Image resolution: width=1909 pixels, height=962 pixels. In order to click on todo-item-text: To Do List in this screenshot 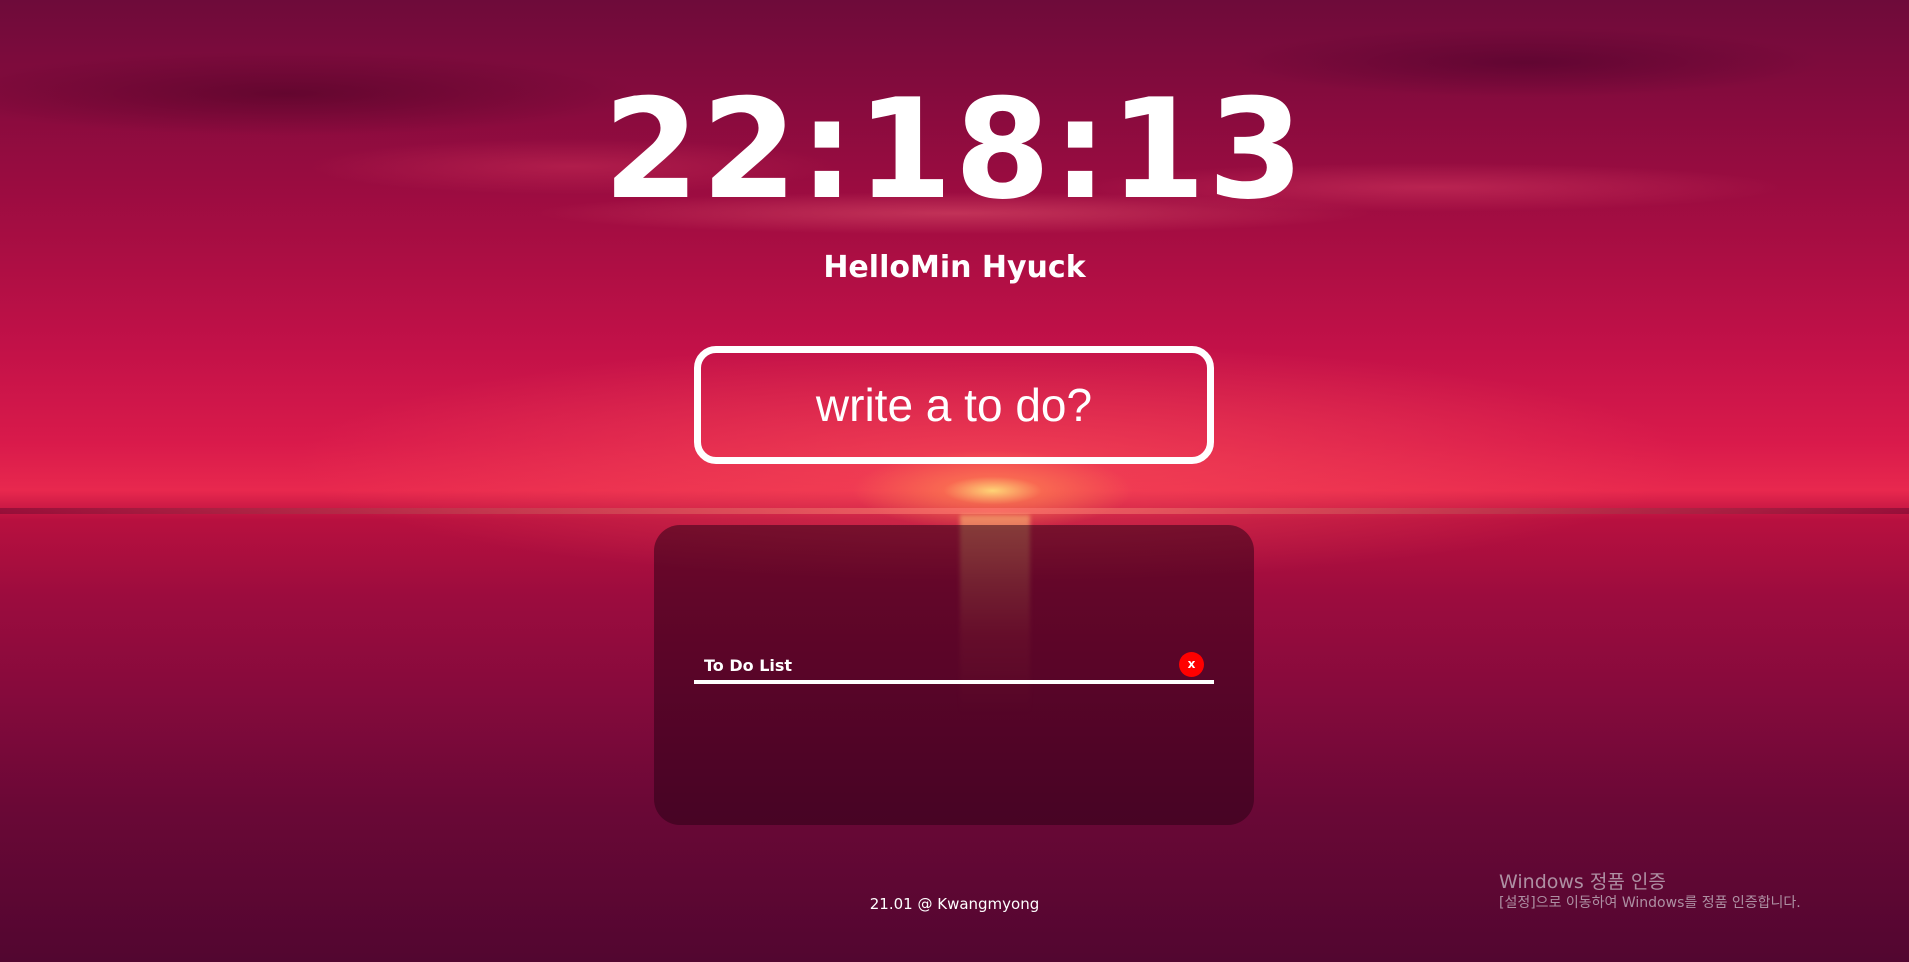, I will do `click(748, 665)`.